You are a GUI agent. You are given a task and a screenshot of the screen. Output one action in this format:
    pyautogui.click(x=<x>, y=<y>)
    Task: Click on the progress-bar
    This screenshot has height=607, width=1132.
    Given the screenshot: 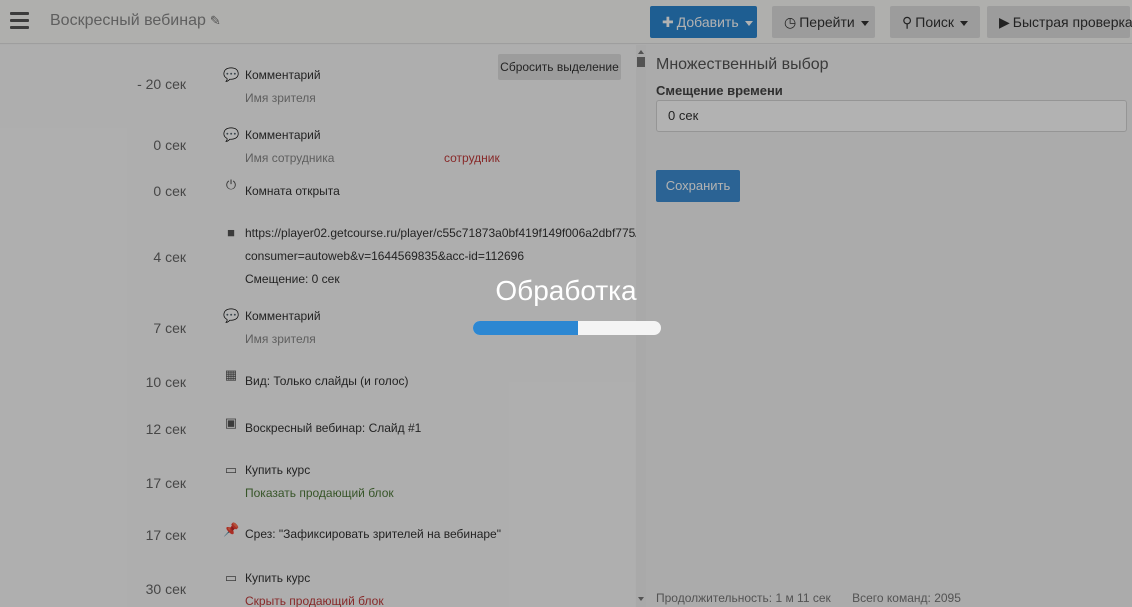 What is the action you would take?
    pyautogui.click(x=567, y=328)
    